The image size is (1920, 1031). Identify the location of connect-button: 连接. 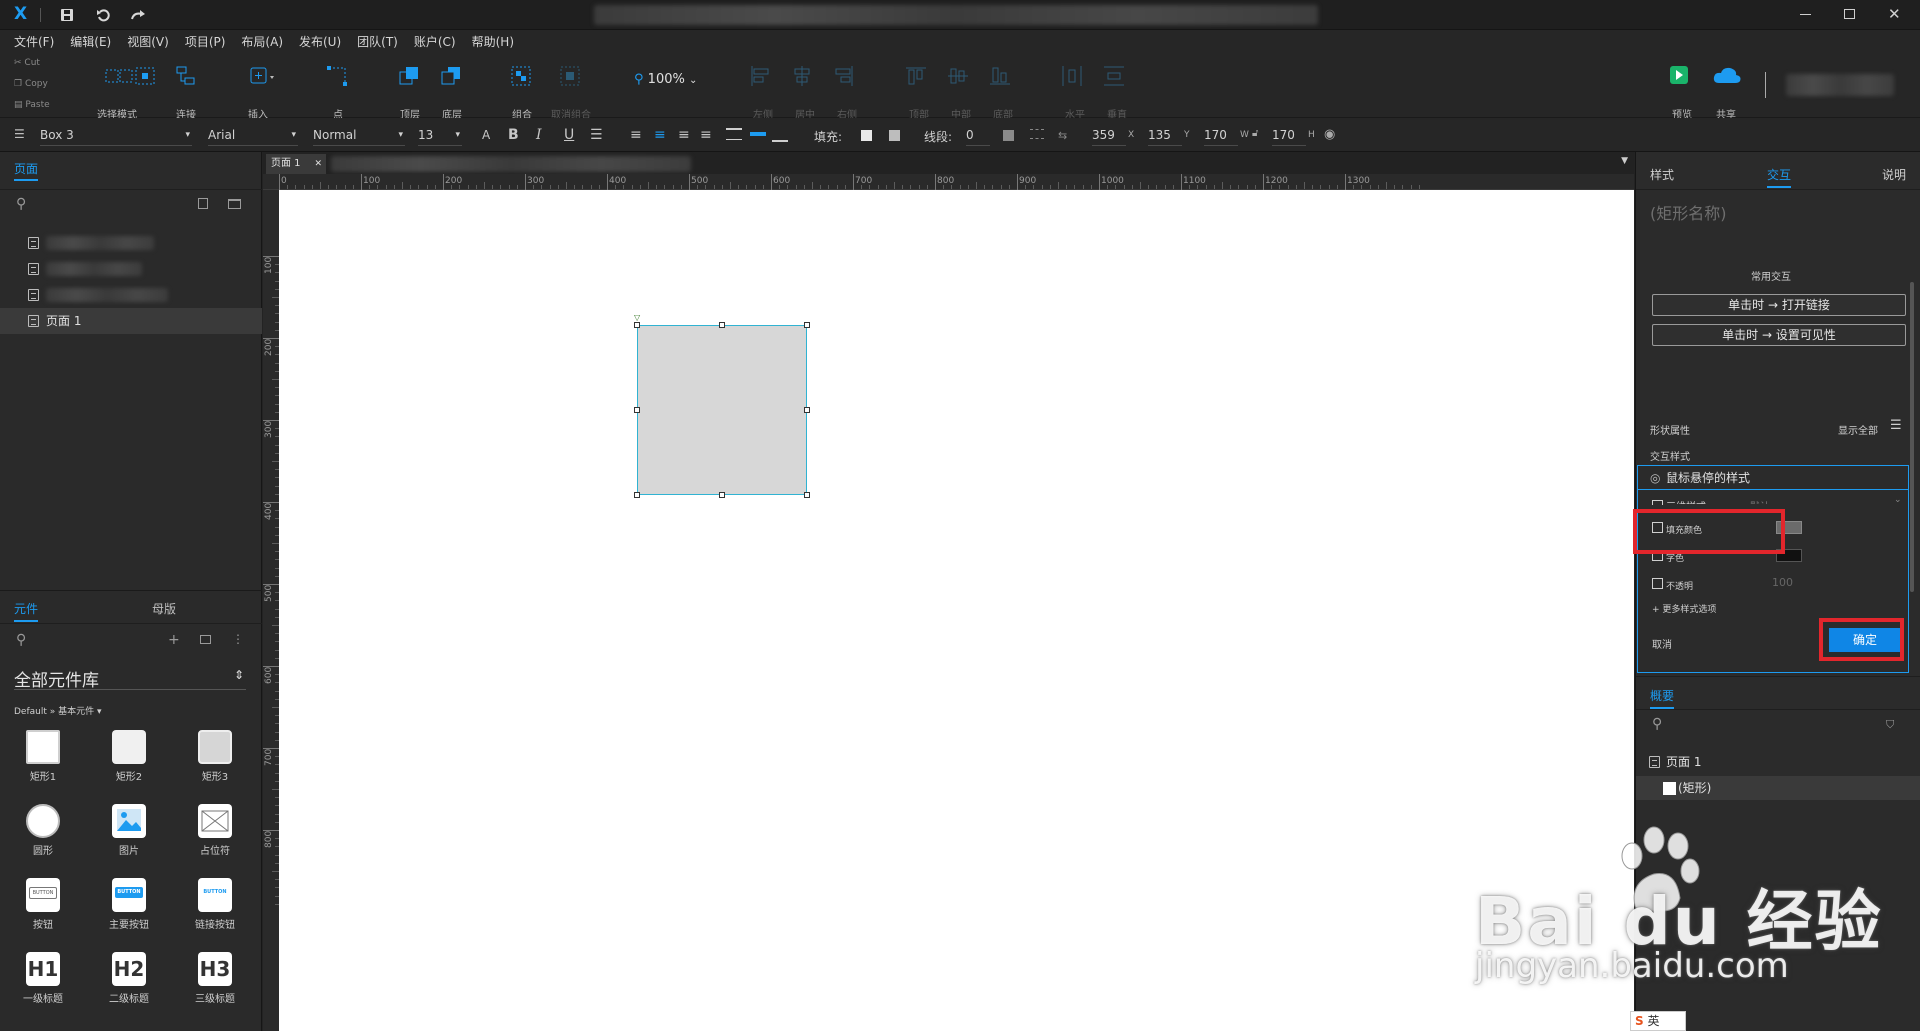
(186, 92).